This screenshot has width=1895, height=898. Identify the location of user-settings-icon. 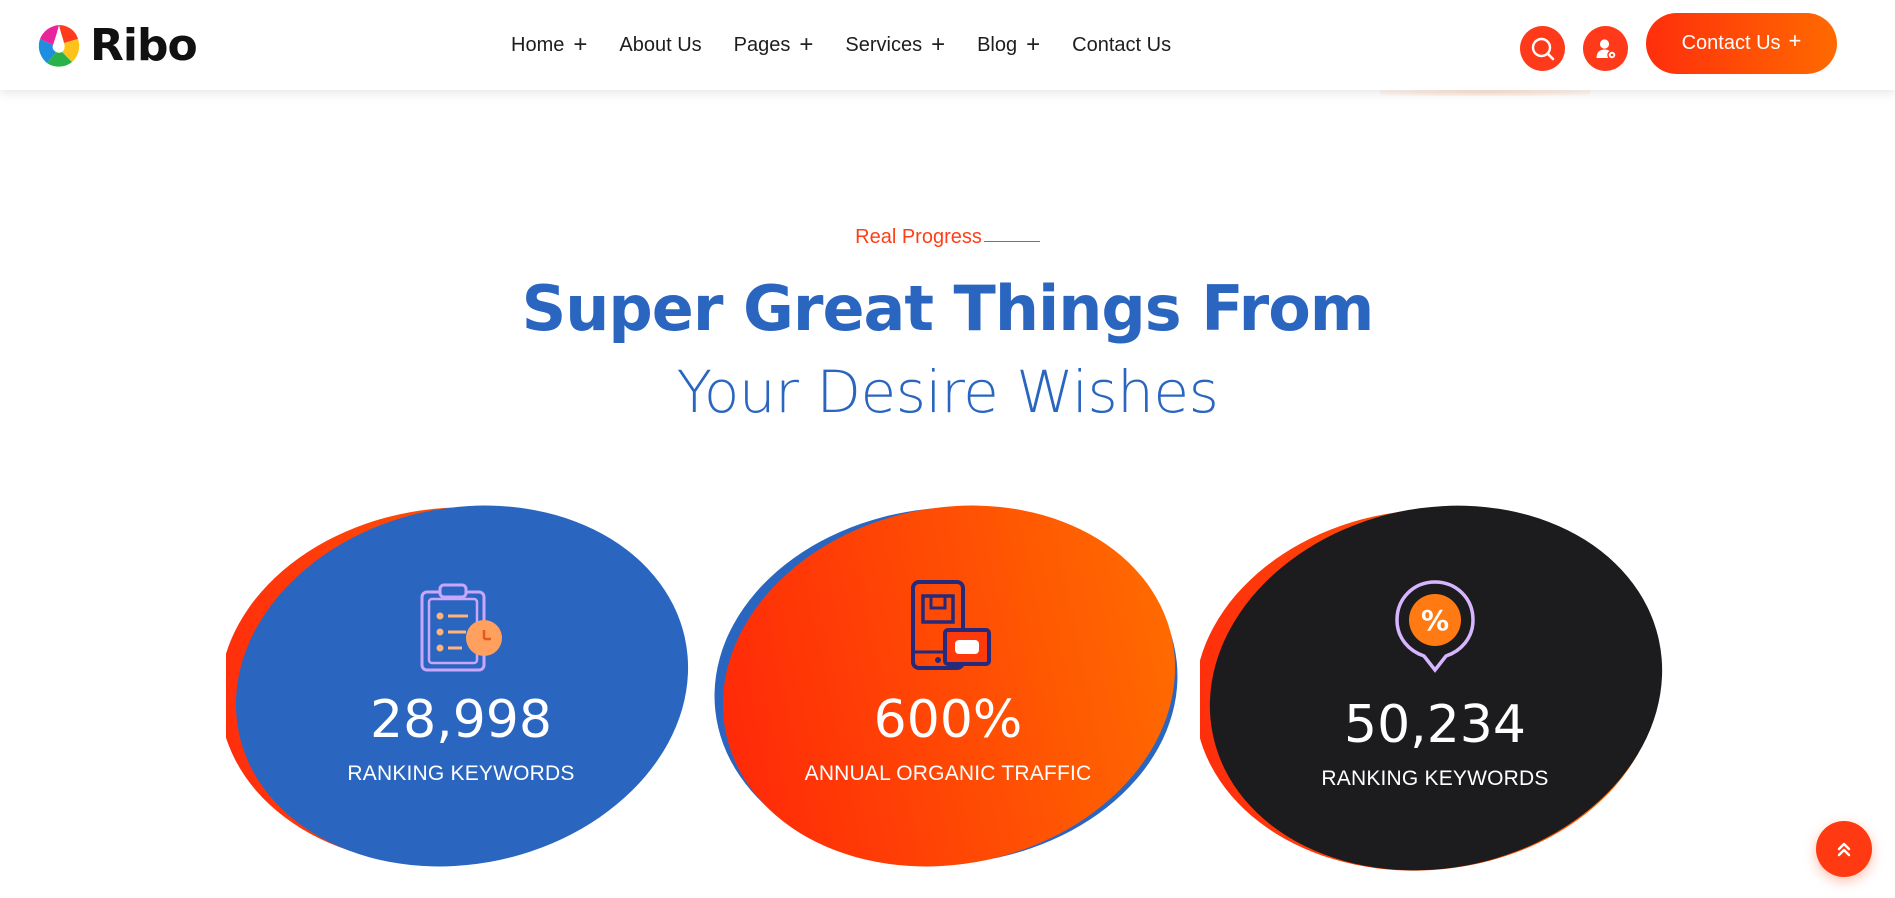
(1606, 49).